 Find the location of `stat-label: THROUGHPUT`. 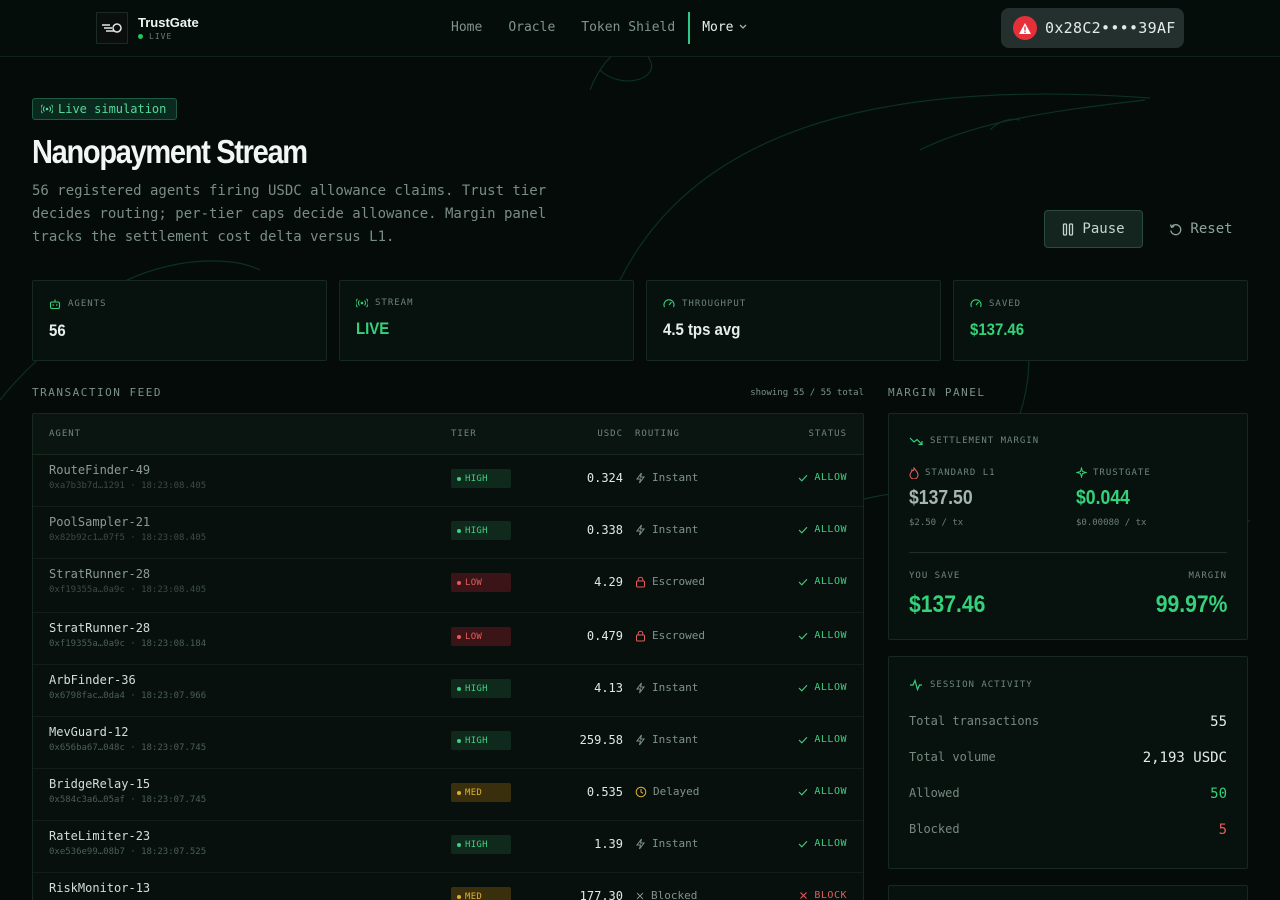

stat-label: THROUGHPUT is located at coordinates (714, 303).